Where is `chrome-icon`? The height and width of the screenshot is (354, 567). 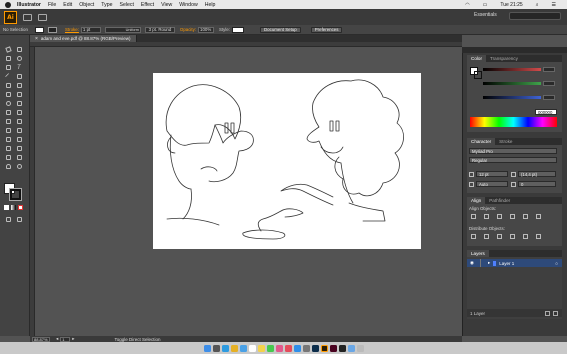
chrome-icon is located at coordinates (234, 348).